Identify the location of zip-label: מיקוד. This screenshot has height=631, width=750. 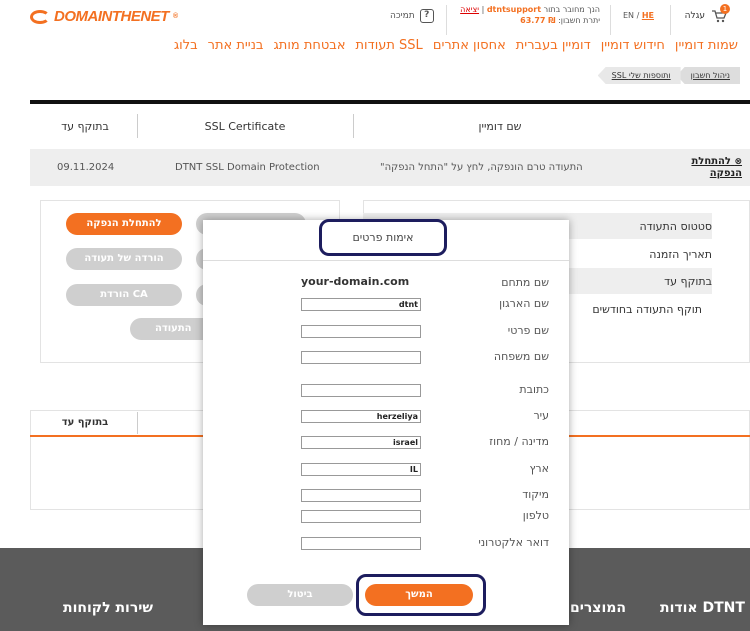
(535, 494).